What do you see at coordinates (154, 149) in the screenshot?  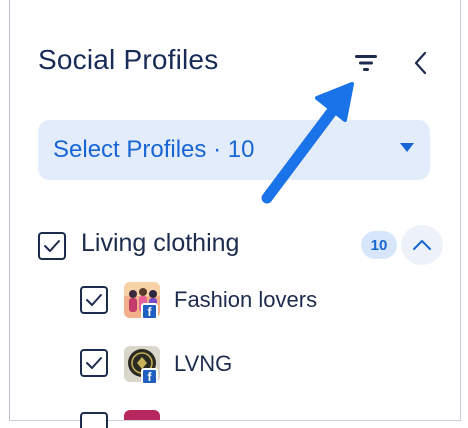 I see `select-profiles-label: Select Profiles · 10` at bounding box center [154, 149].